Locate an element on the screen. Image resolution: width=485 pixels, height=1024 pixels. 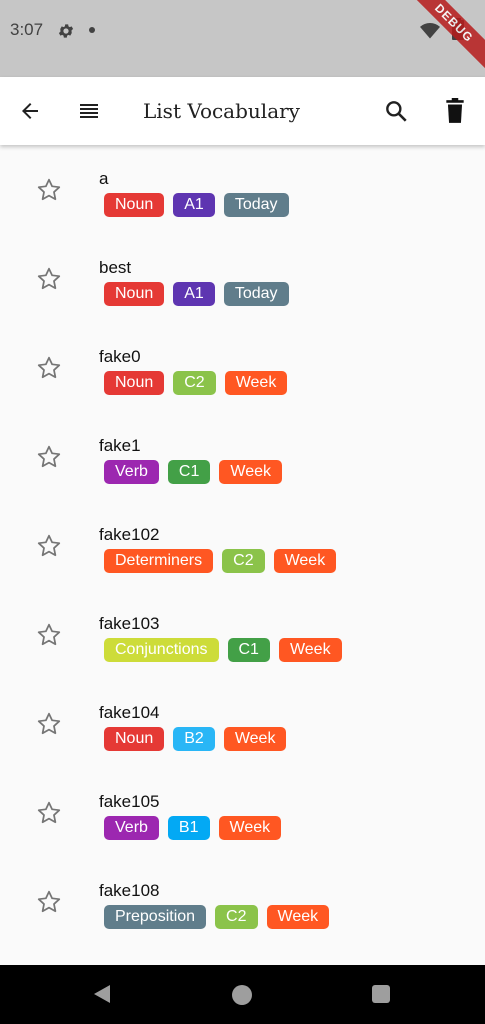
menu-button is located at coordinates (89, 111).